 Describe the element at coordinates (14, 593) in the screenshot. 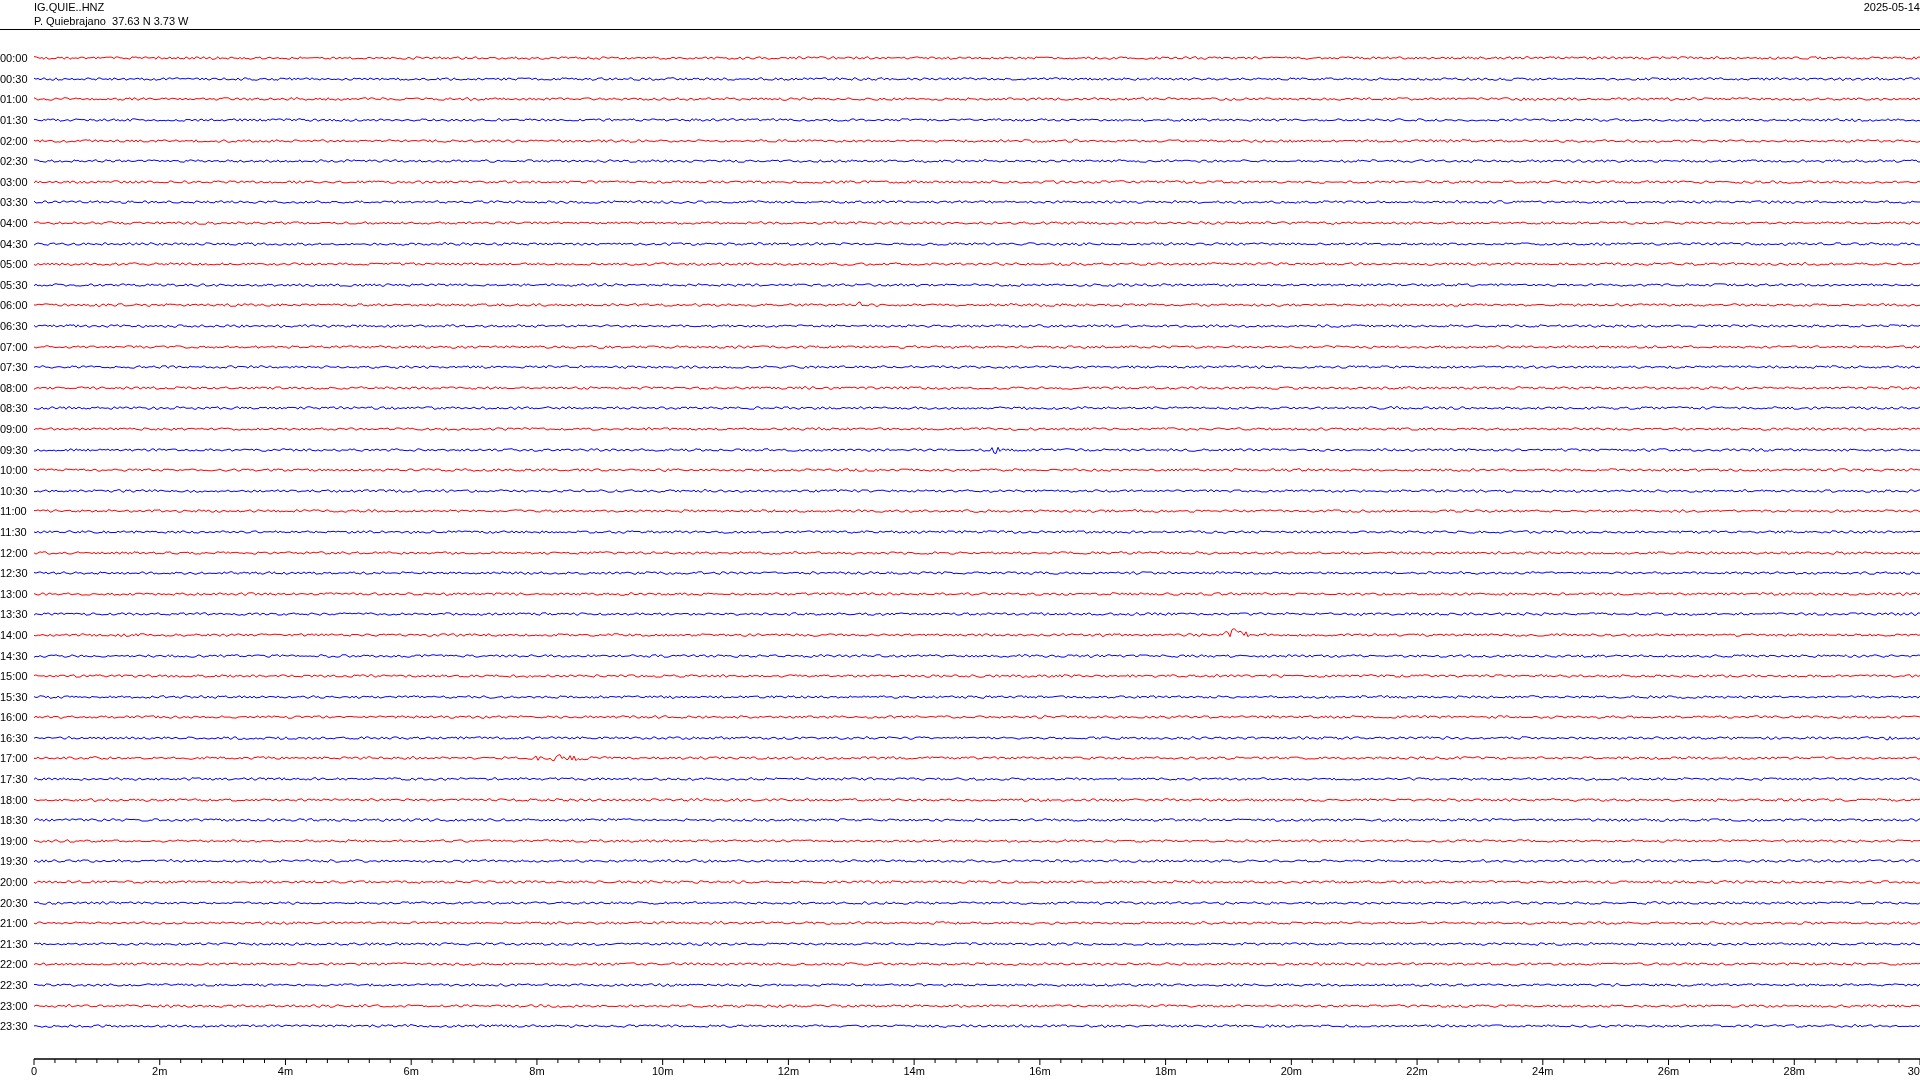

I see `row-time-label: 13:00` at that location.